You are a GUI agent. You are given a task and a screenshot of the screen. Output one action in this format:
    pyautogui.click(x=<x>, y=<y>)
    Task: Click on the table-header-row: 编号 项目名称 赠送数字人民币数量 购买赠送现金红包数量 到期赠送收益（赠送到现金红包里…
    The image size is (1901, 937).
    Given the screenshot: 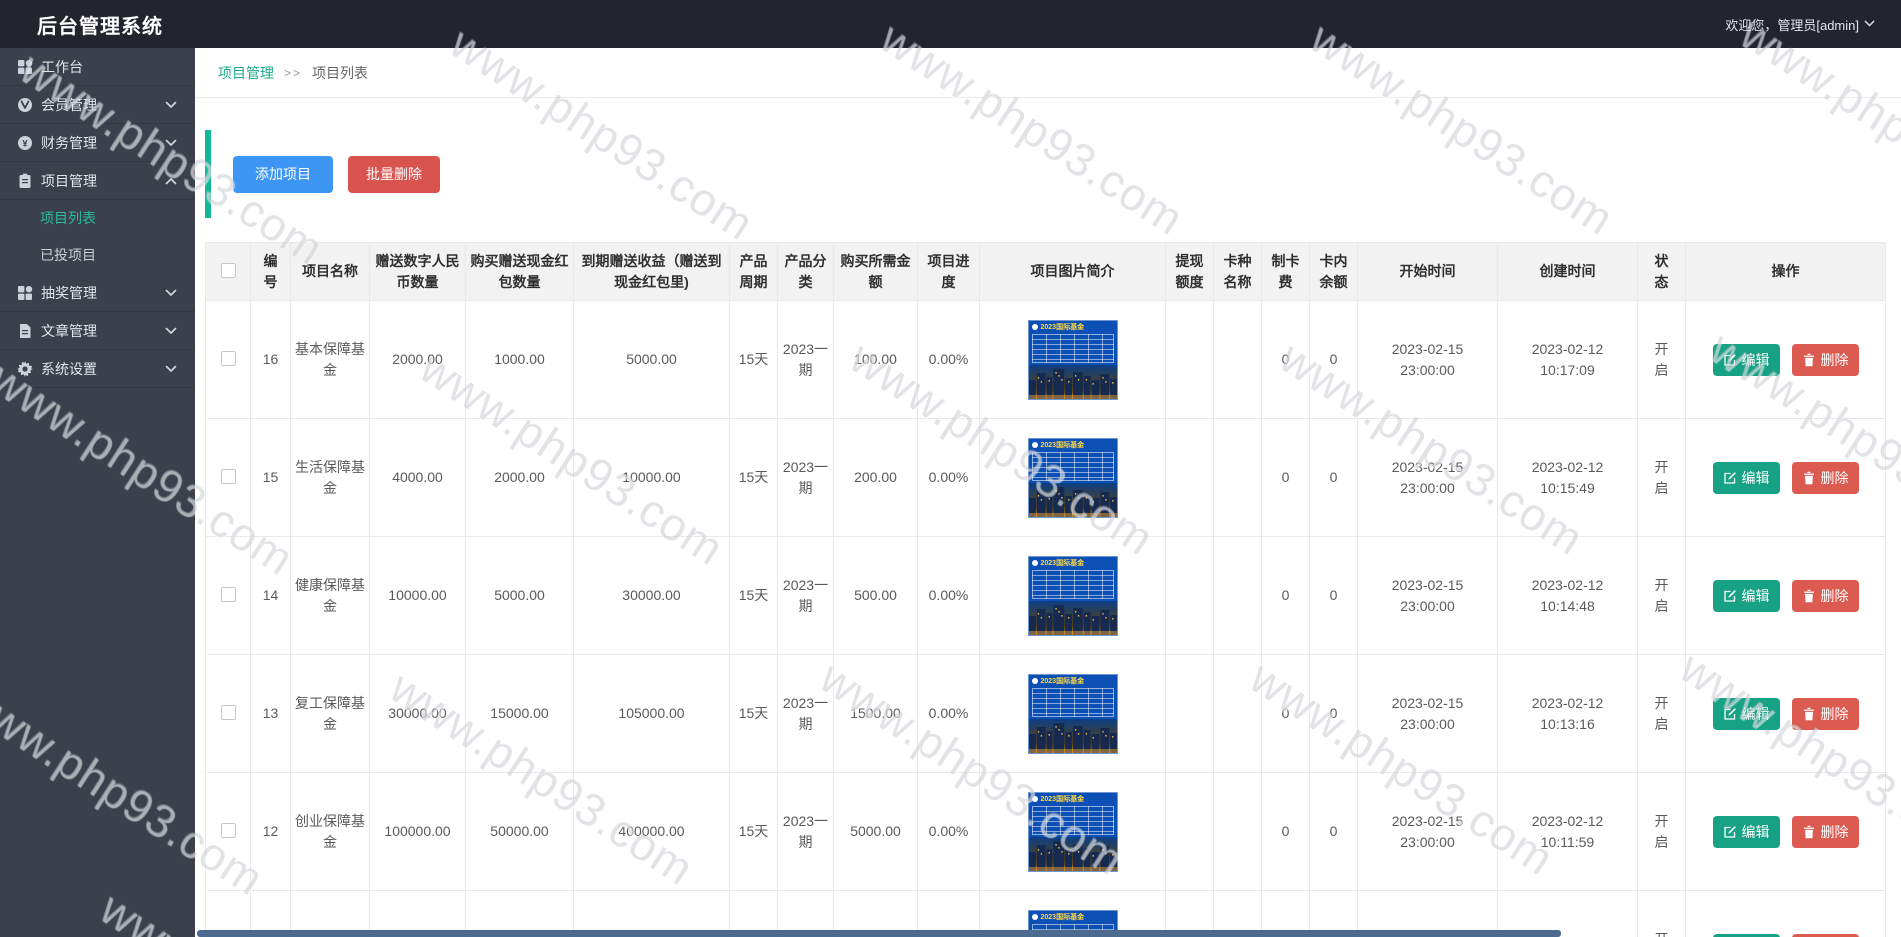 What is the action you would take?
    pyautogui.click(x=1045, y=271)
    